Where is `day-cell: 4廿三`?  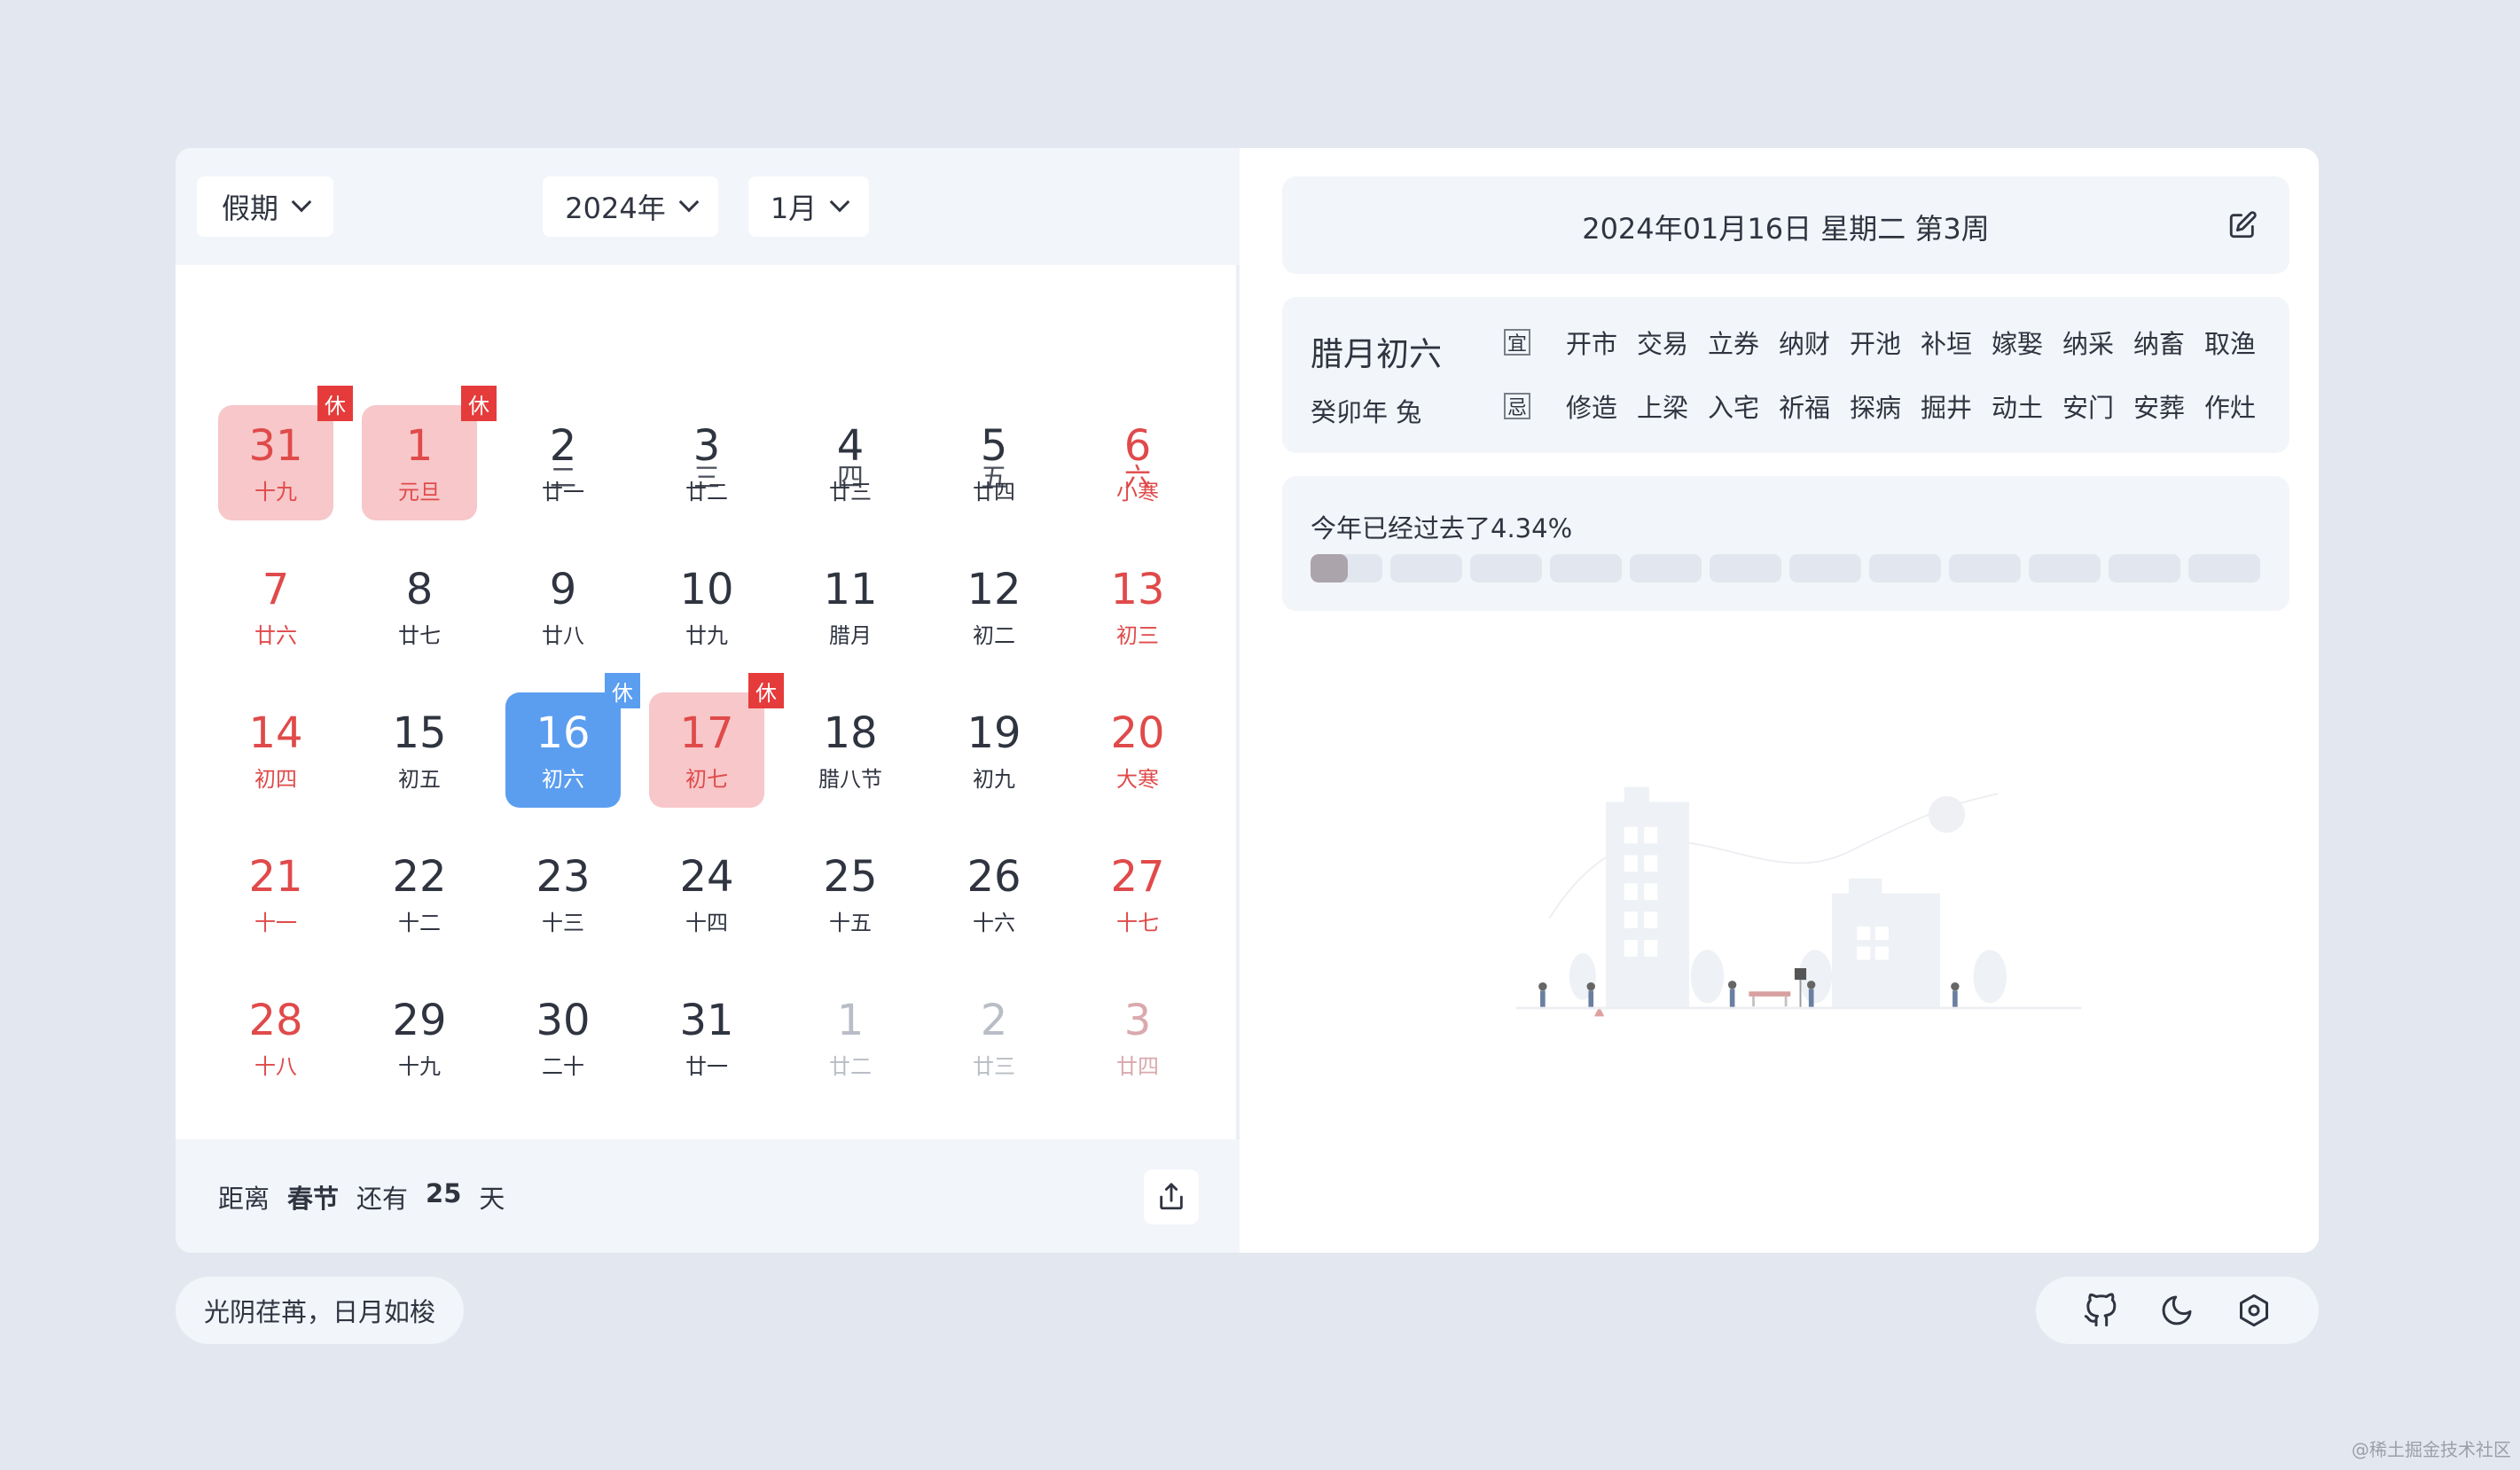
day-cell: 4廿三 is located at coordinates (850, 463).